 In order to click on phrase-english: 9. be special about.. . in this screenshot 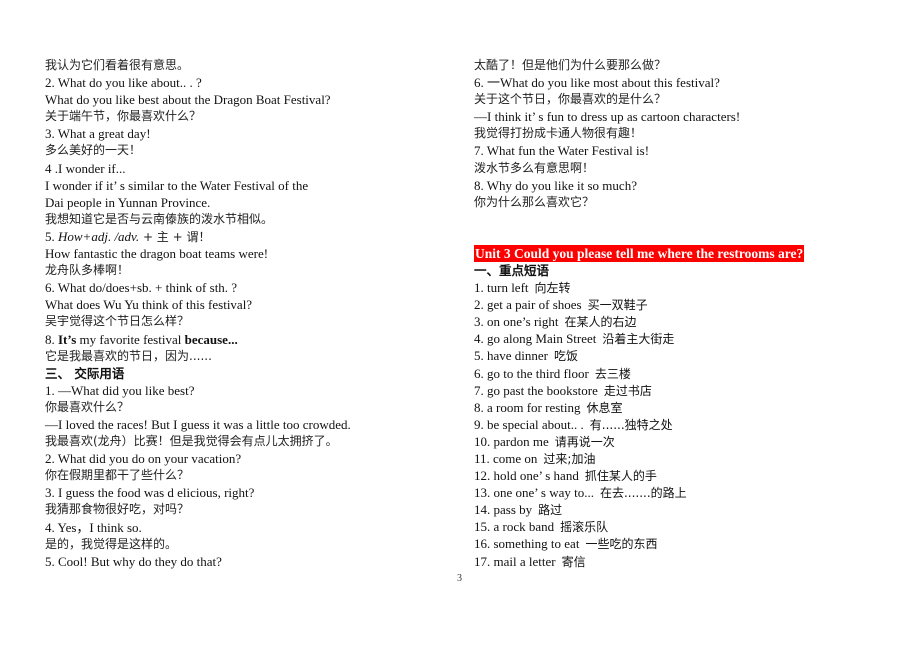, I will do `click(529, 424)`.